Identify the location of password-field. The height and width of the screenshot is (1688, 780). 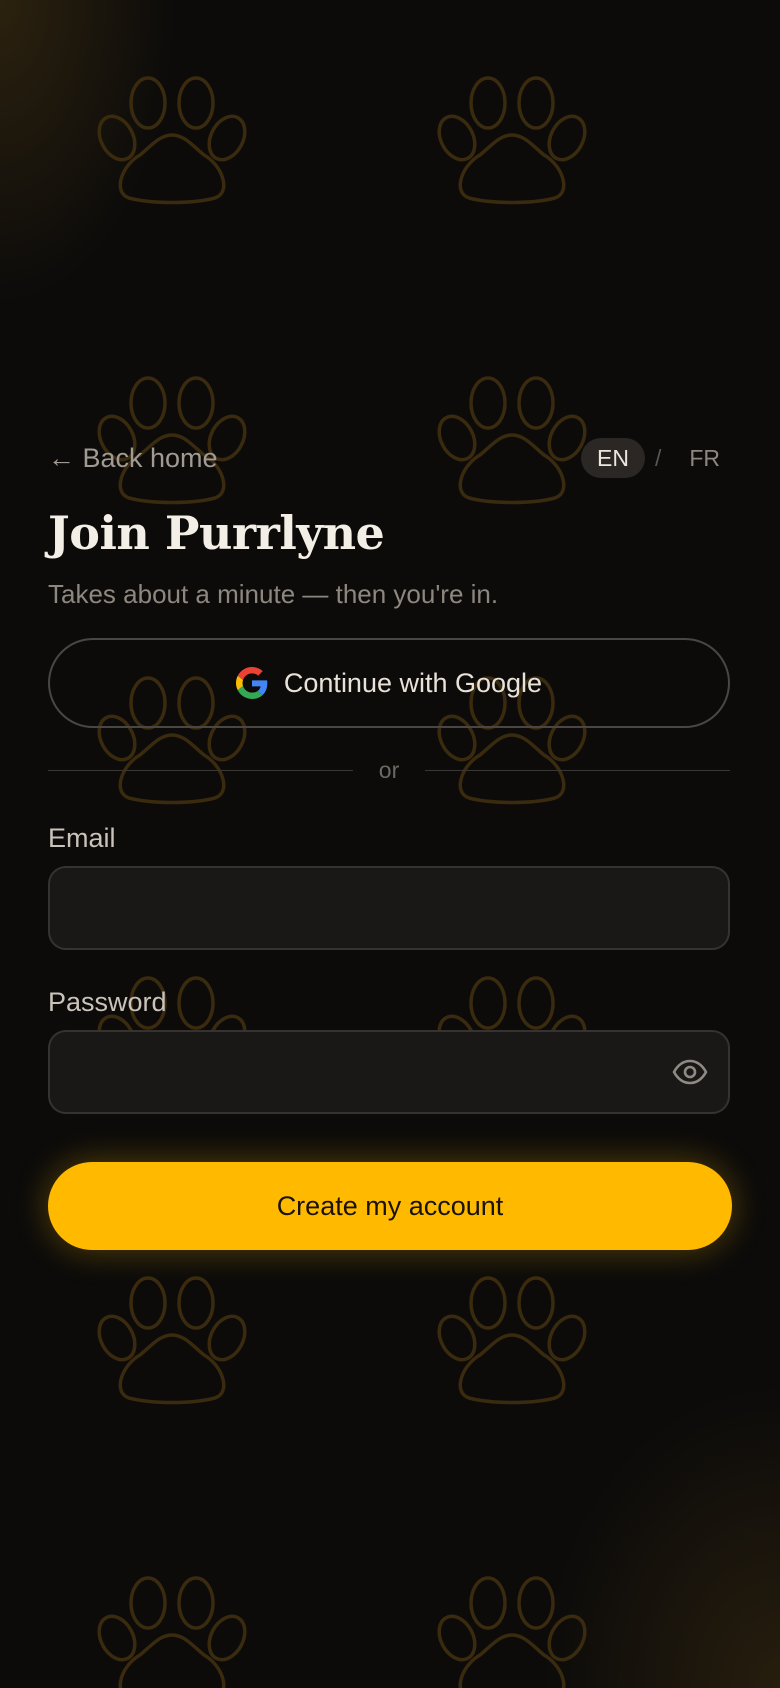
(389, 1072).